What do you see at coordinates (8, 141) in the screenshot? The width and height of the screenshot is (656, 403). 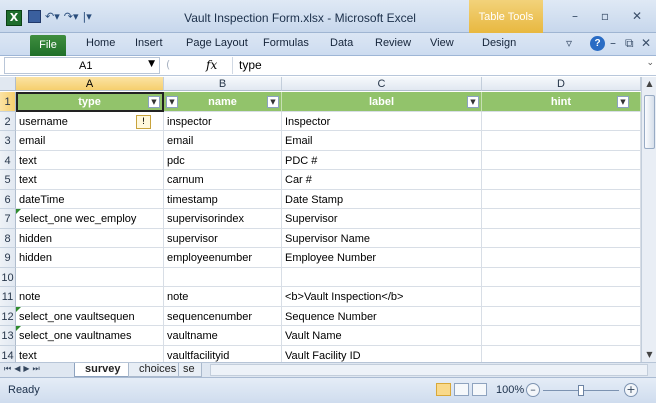 I see `row-number: 3` at bounding box center [8, 141].